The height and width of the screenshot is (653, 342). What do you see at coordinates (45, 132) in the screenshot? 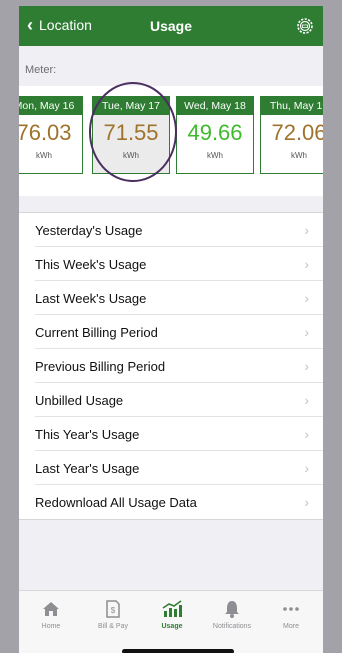
I see `day-value: 76.03` at bounding box center [45, 132].